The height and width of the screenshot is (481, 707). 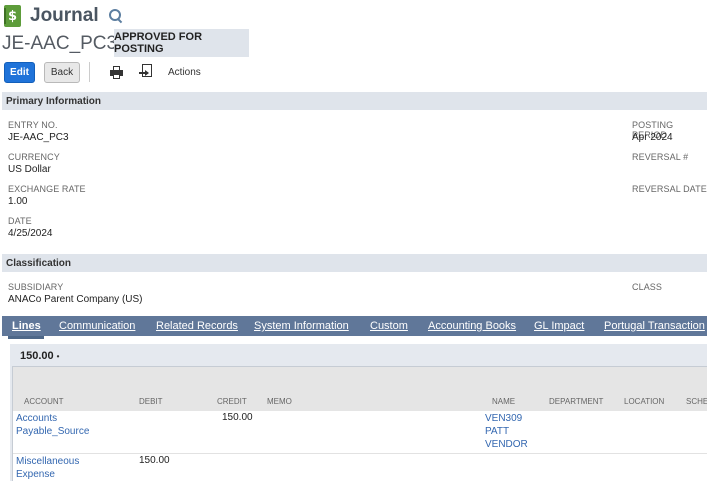 I want to click on subsidiary-value: ANACo Parent Company (US), so click(x=75, y=299).